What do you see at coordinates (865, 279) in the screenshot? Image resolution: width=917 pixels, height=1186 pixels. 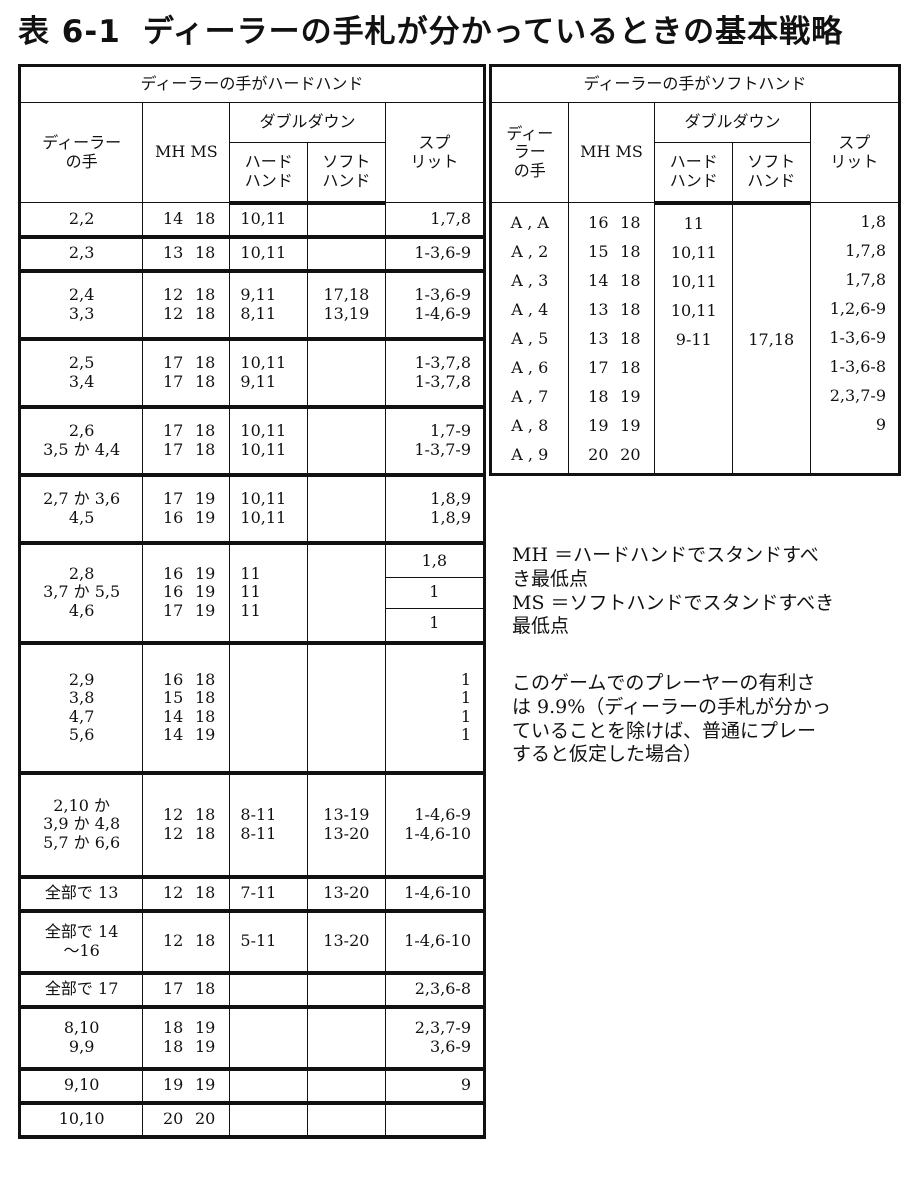 I see `cell-line: 1,7,8` at bounding box center [865, 279].